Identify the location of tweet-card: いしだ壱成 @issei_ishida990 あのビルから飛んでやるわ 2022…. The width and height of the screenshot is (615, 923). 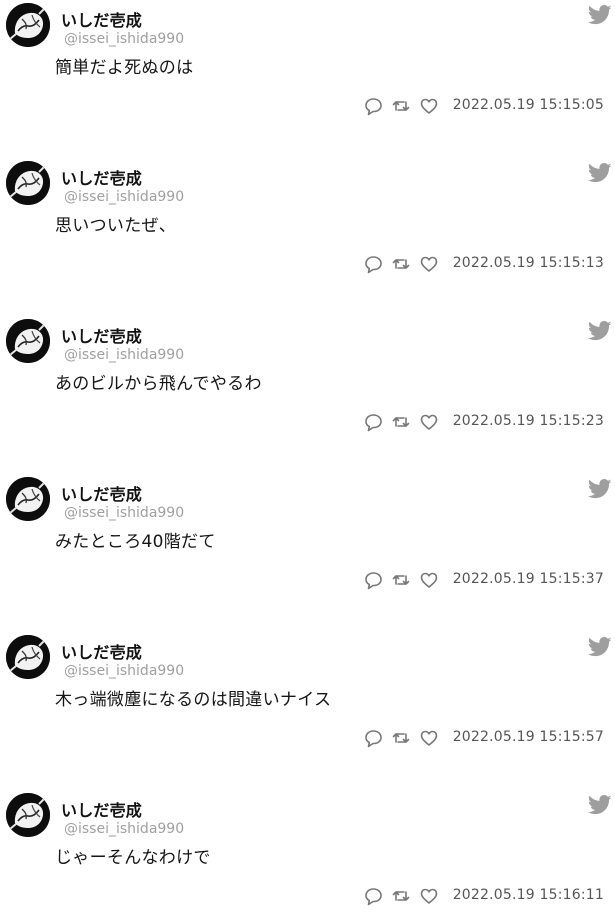
(307, 384).